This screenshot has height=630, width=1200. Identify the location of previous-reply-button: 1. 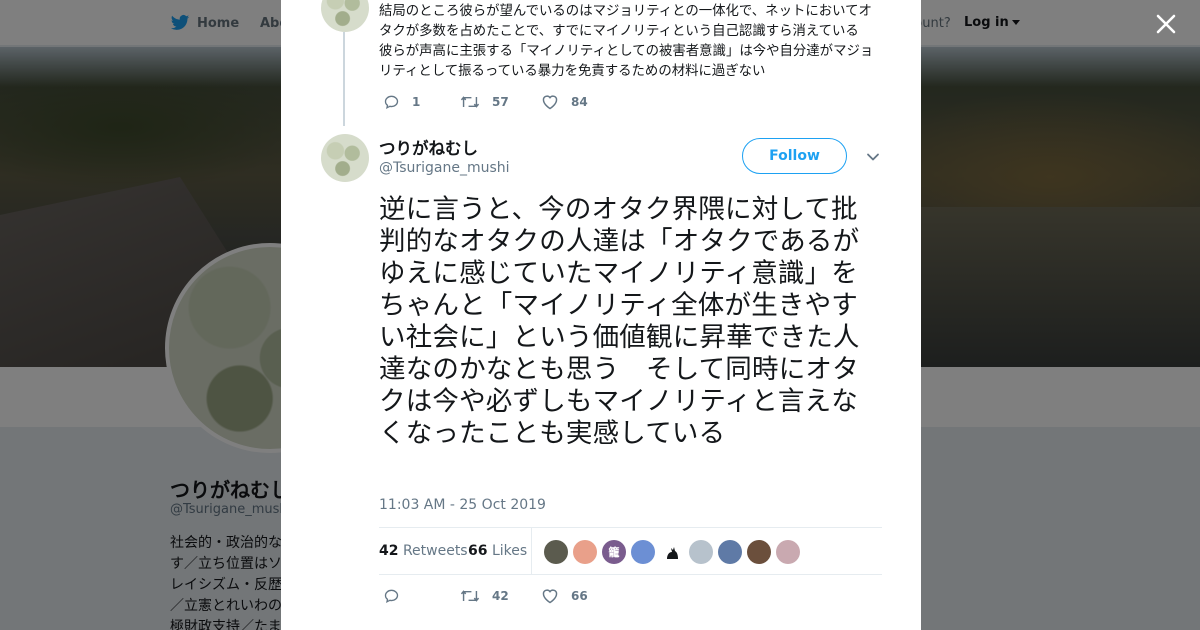
(401, 102).